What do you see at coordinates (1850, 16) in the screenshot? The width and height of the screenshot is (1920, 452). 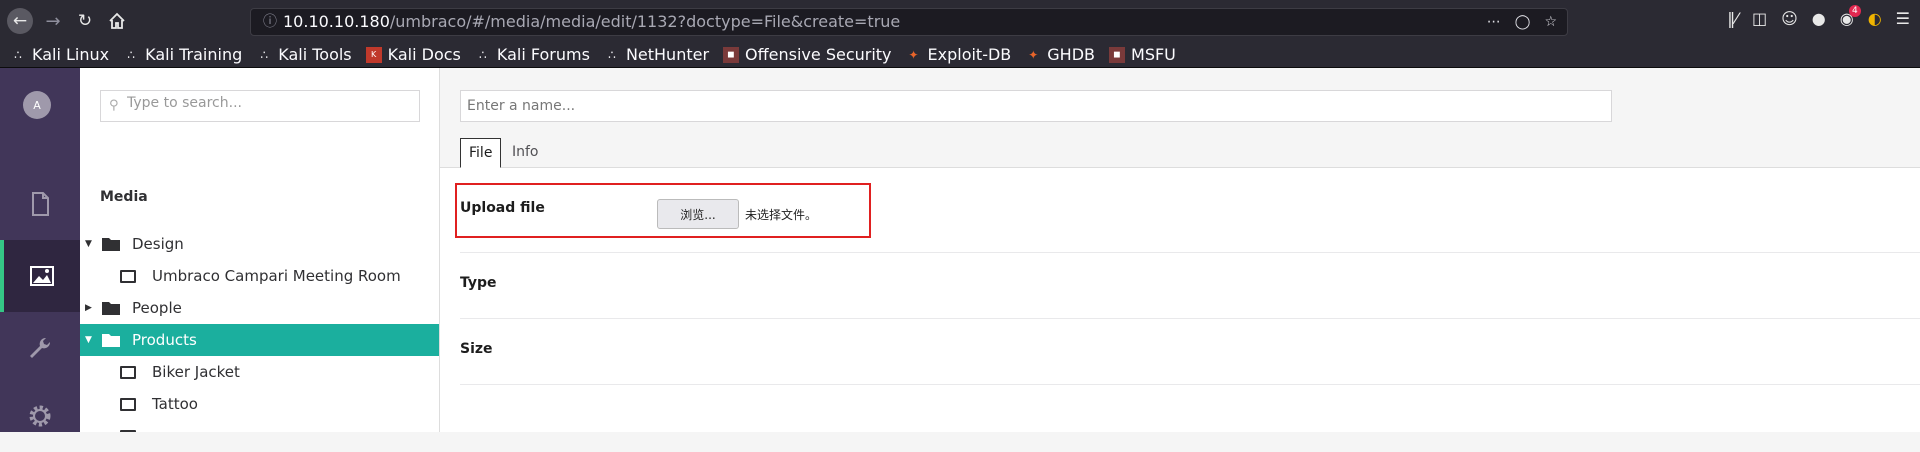 I see `notifications-icon: ◉ 4` at bounding box center [1850, 16].